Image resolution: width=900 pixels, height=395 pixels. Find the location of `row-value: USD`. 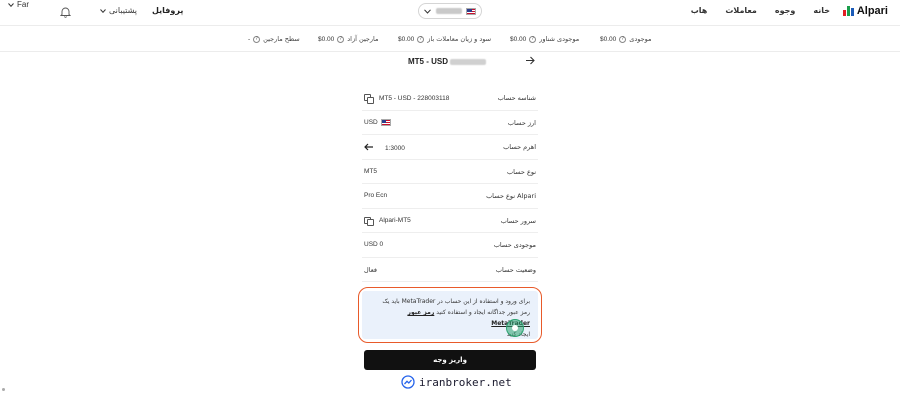

row-value: USD is located at coordinates (377, 122).